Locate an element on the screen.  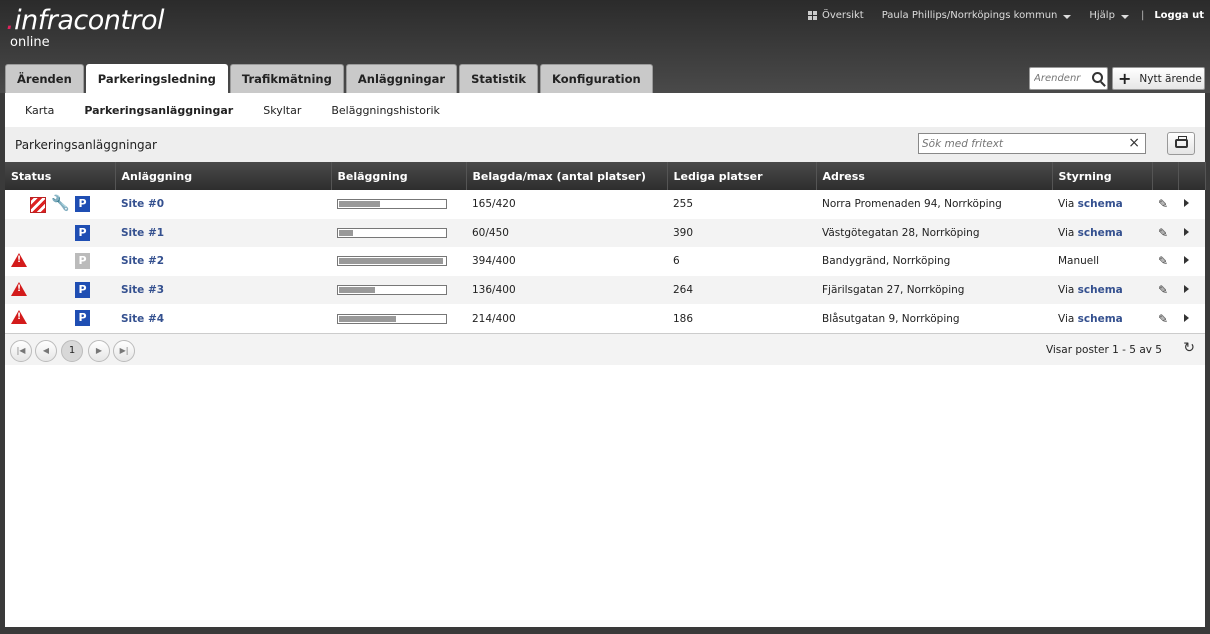
site-cell: Site #3 is located at coordinates (223, 290).